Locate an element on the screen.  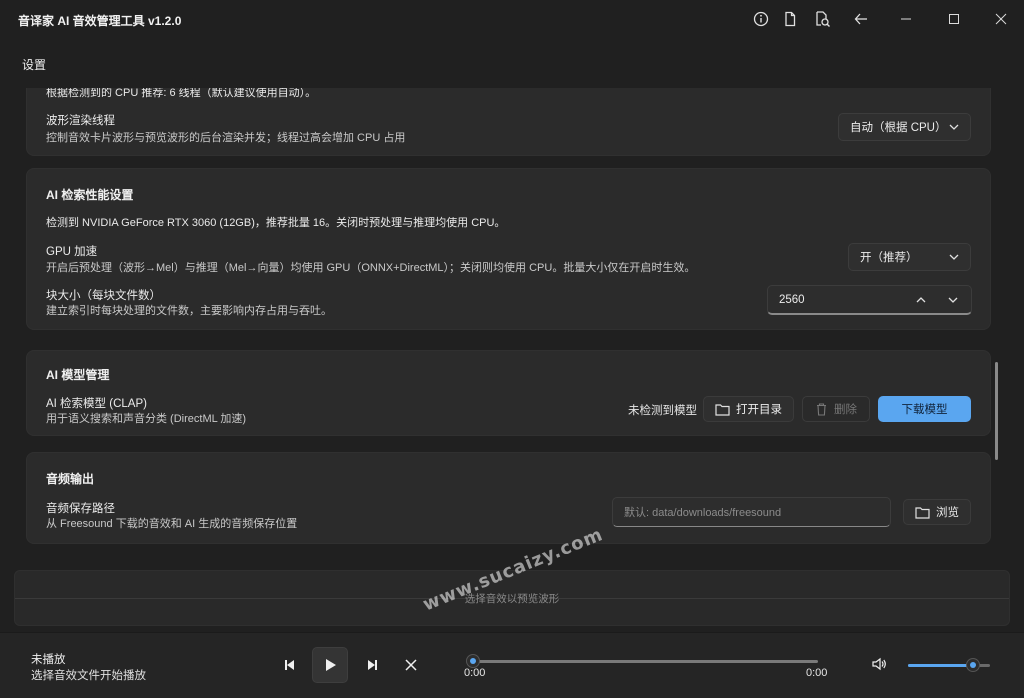
maximize-button is located at coordinates (954, 19).